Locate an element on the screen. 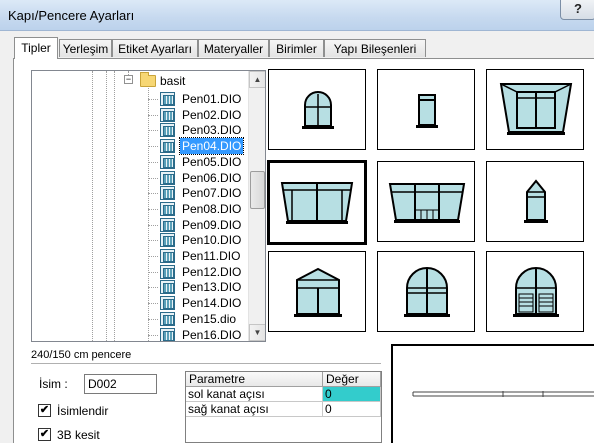 Image resolution: width=594 pixels, height=443 pixels. tree-item-label: Pen08.DIO is located at coordinates (211, 209).